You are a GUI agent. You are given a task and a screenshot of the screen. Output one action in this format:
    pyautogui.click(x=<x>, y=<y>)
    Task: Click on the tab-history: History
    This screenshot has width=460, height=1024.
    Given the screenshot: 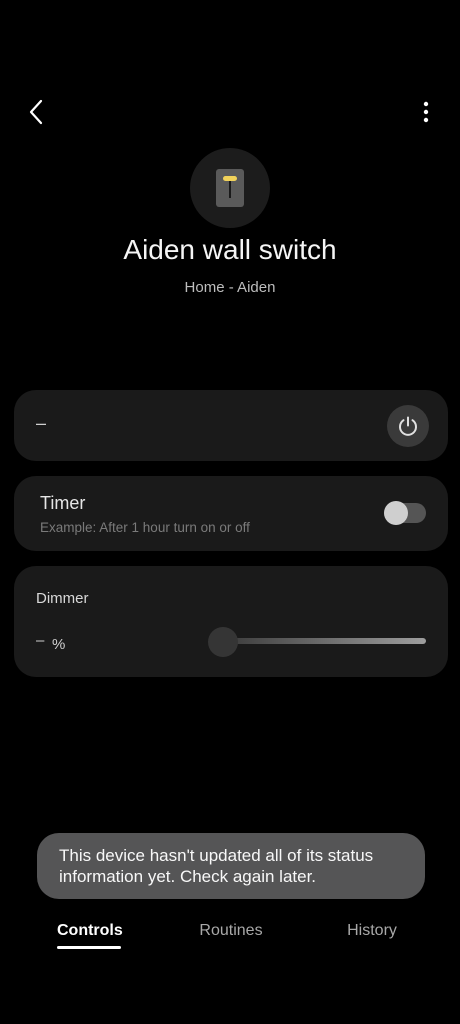 What is the action you would take?
    pyautogui.click(x=372, y=931)
    